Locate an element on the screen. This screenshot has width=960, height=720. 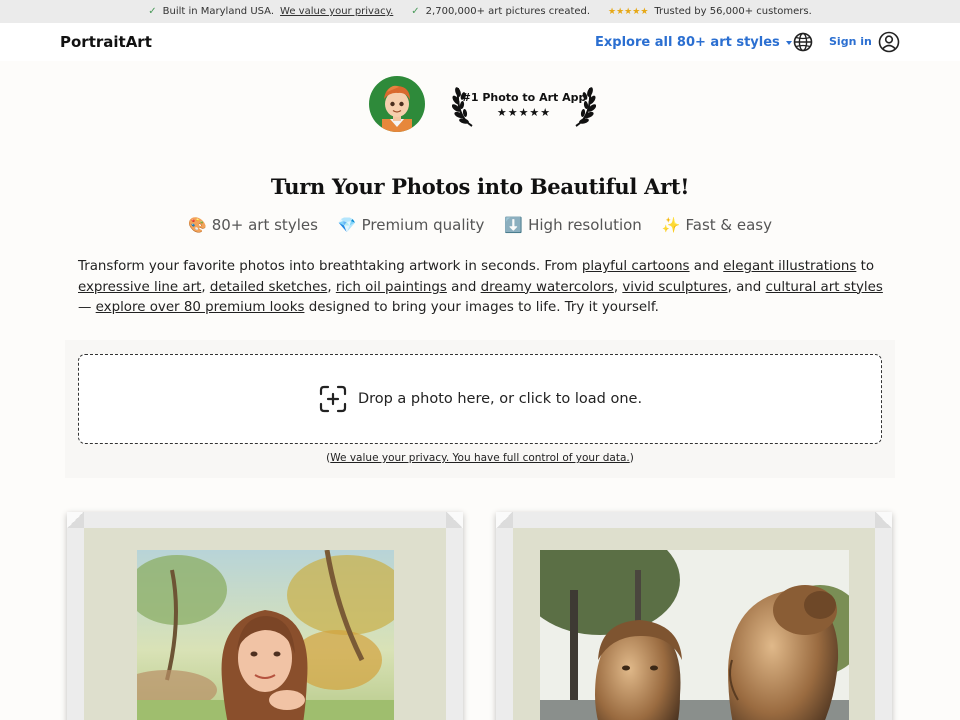
sparkles-icon: ✨ is located at coordinates (671, 225).